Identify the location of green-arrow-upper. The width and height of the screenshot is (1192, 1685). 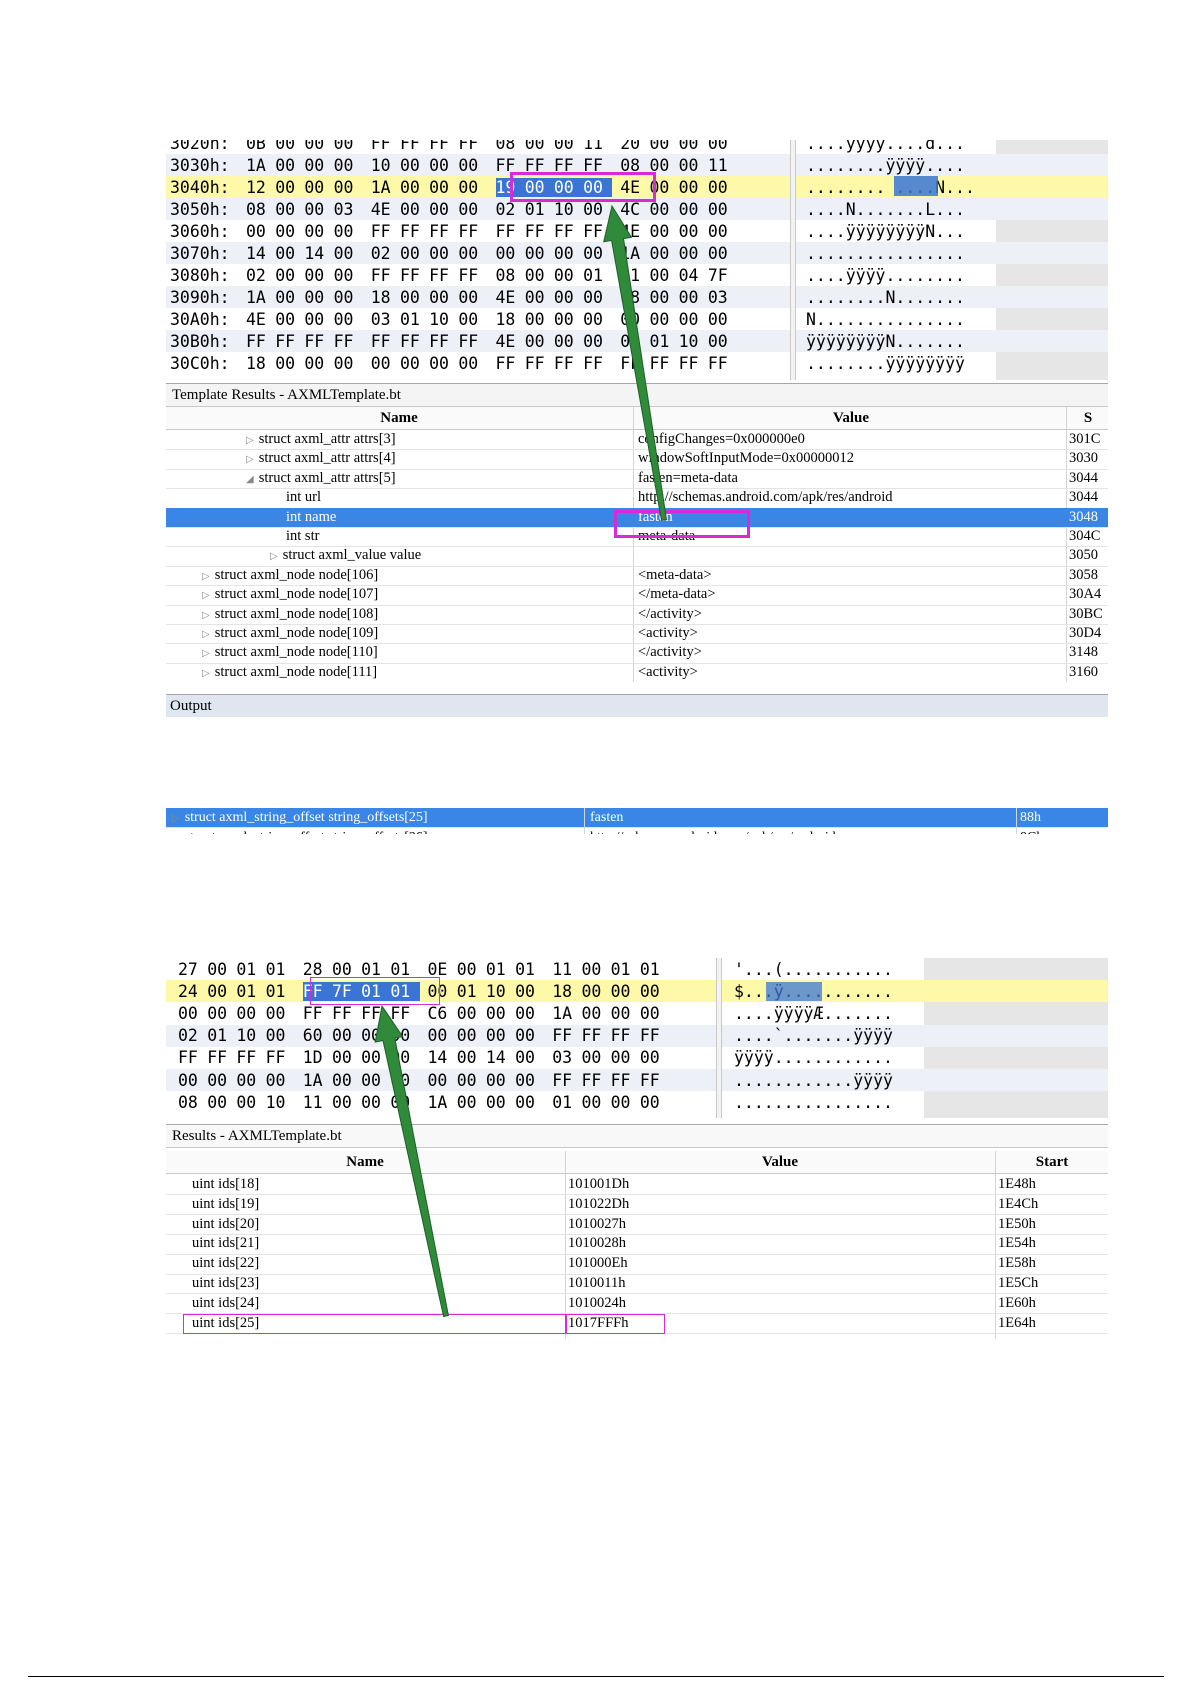
(635, 362).